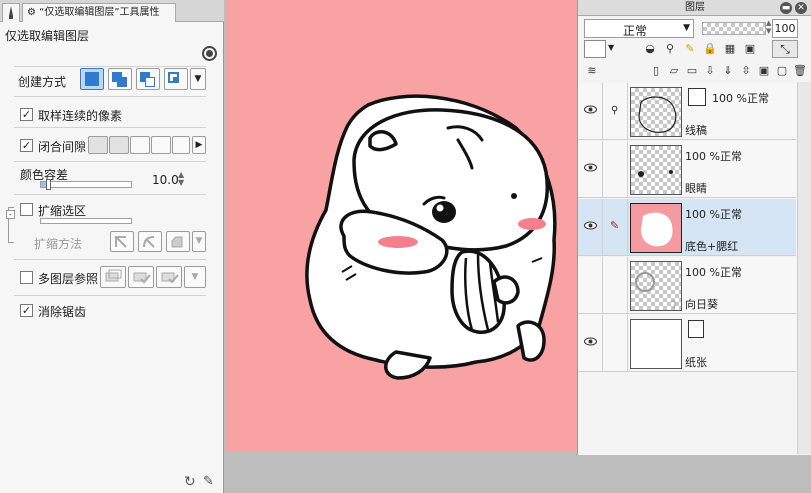 The width and height of the screenshot is (811, 493). Describe the element at coordinates (190, 482) in the screenshot. I see `reset-icon: ↻` at that location.